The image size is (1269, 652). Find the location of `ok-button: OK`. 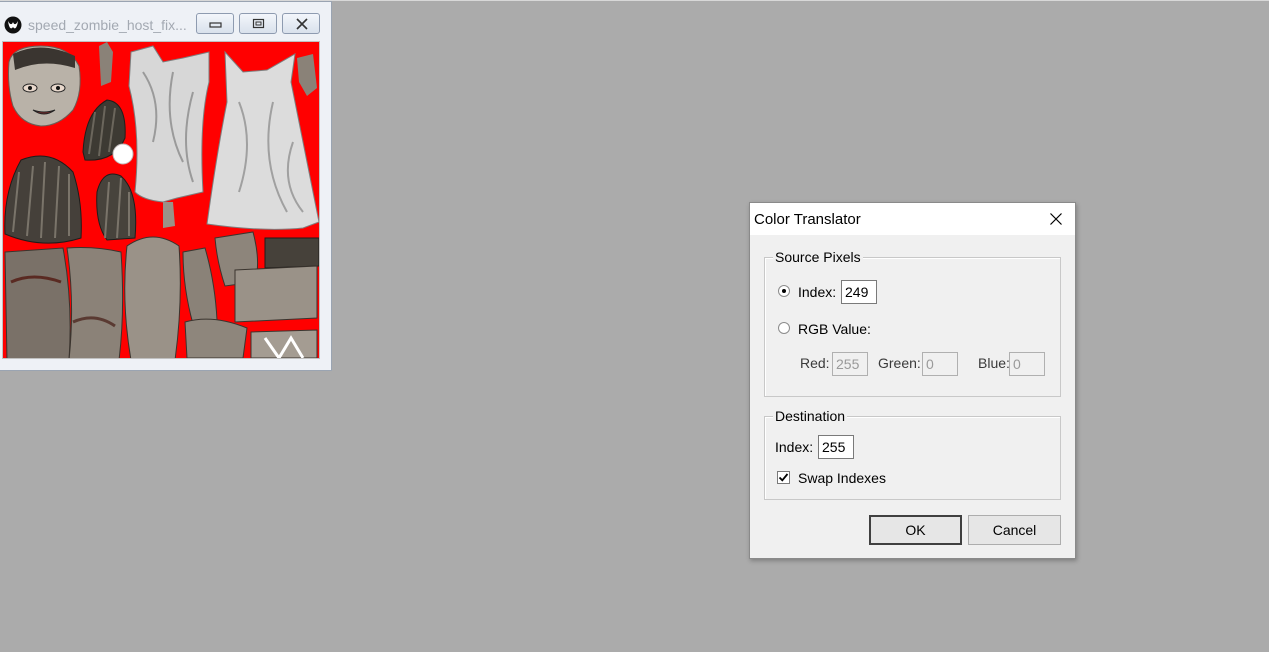

ok-button: OK is located at coordinates (915, 530).